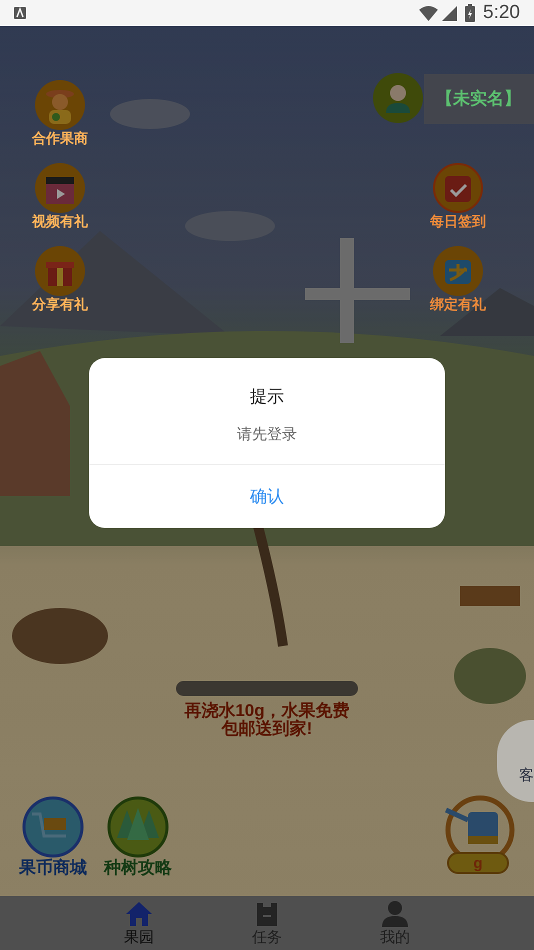  I want to click on tab: 果园, so click(139, 923).